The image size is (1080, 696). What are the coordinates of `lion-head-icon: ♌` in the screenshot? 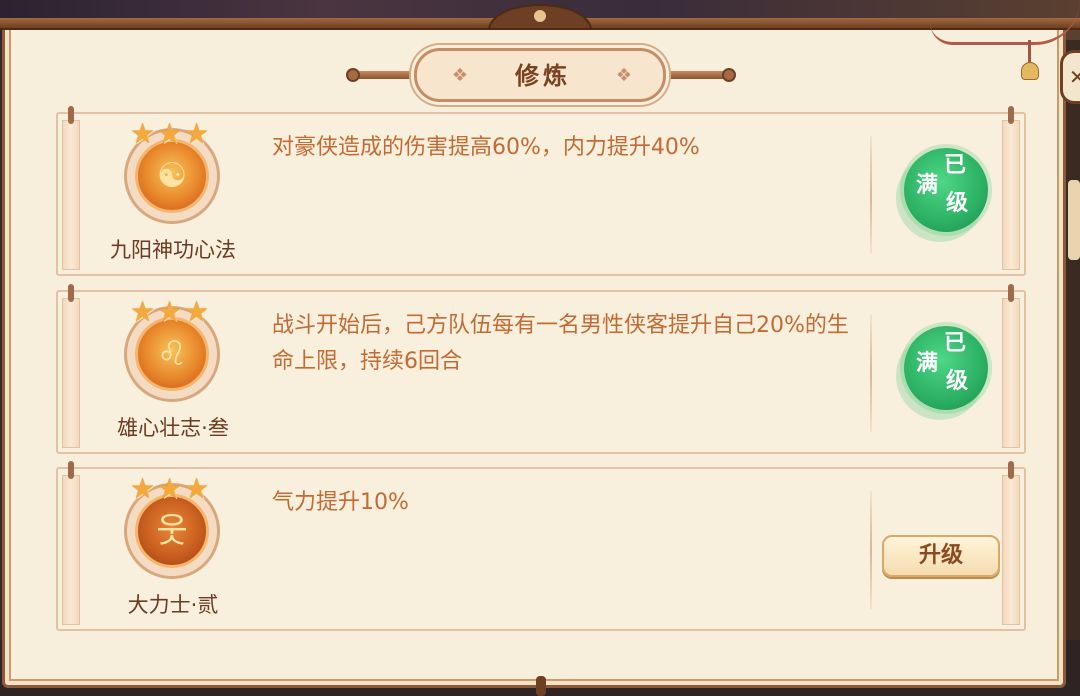 It's located at (172, 354).